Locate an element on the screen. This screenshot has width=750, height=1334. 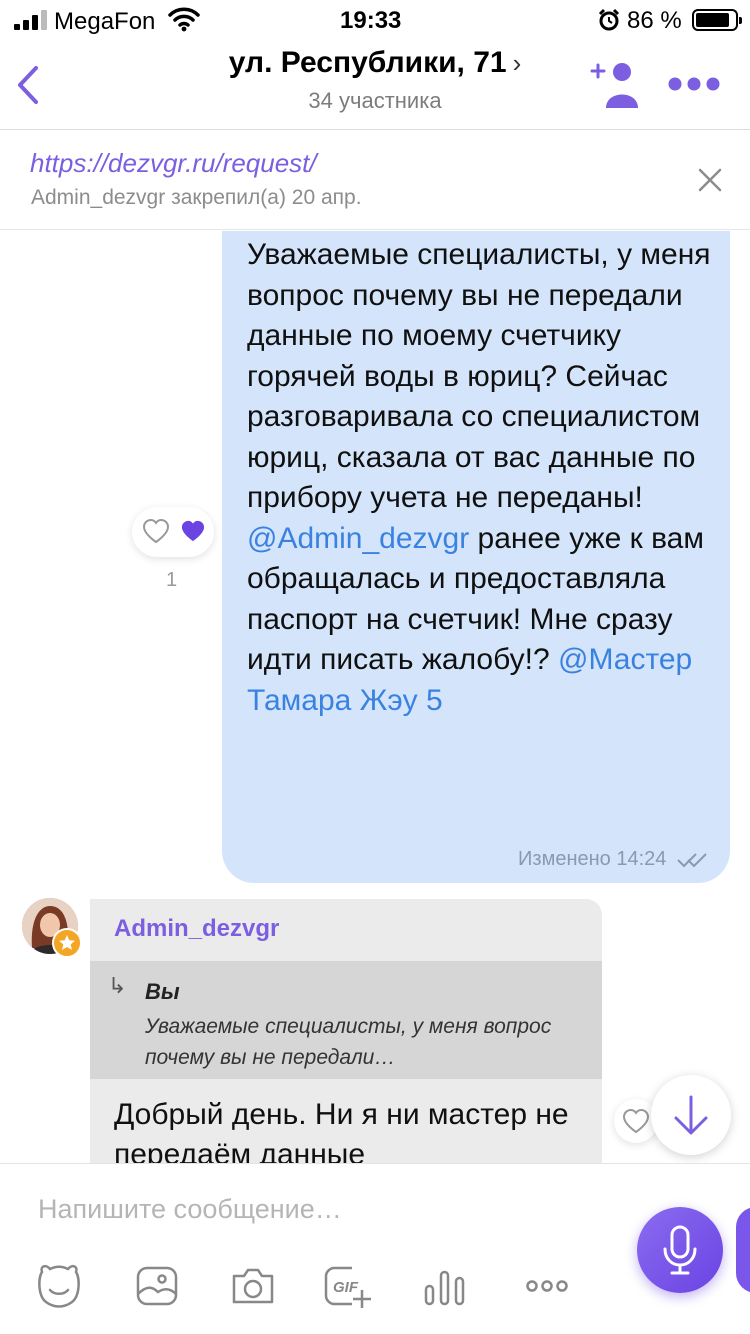
battery-icon is located at coordinates (717, 20).